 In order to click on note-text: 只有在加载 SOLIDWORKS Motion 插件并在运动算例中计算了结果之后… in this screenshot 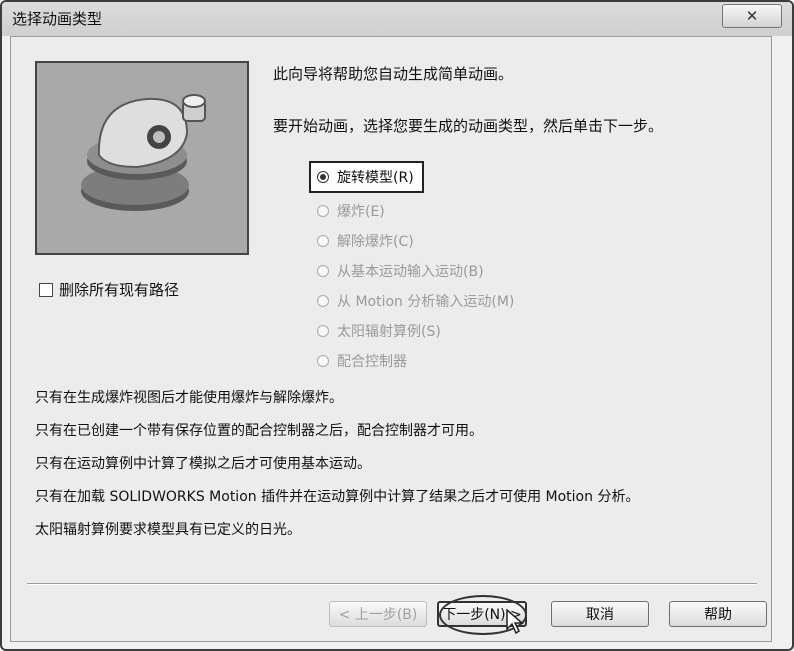, I will do `click(337, 497)`.